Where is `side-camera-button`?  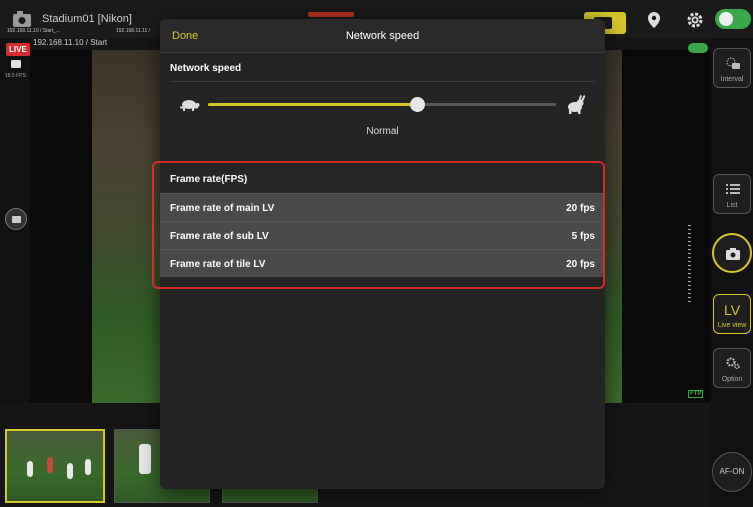
side-camera-button is located at coordinates (16, 219).